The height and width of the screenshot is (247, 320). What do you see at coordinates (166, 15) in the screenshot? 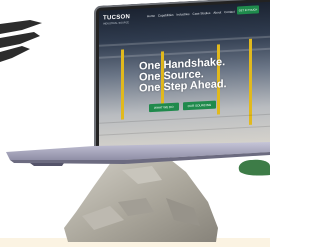
I see `nav-link-capabilities: Capabilities` at bounding box center [166, 15].